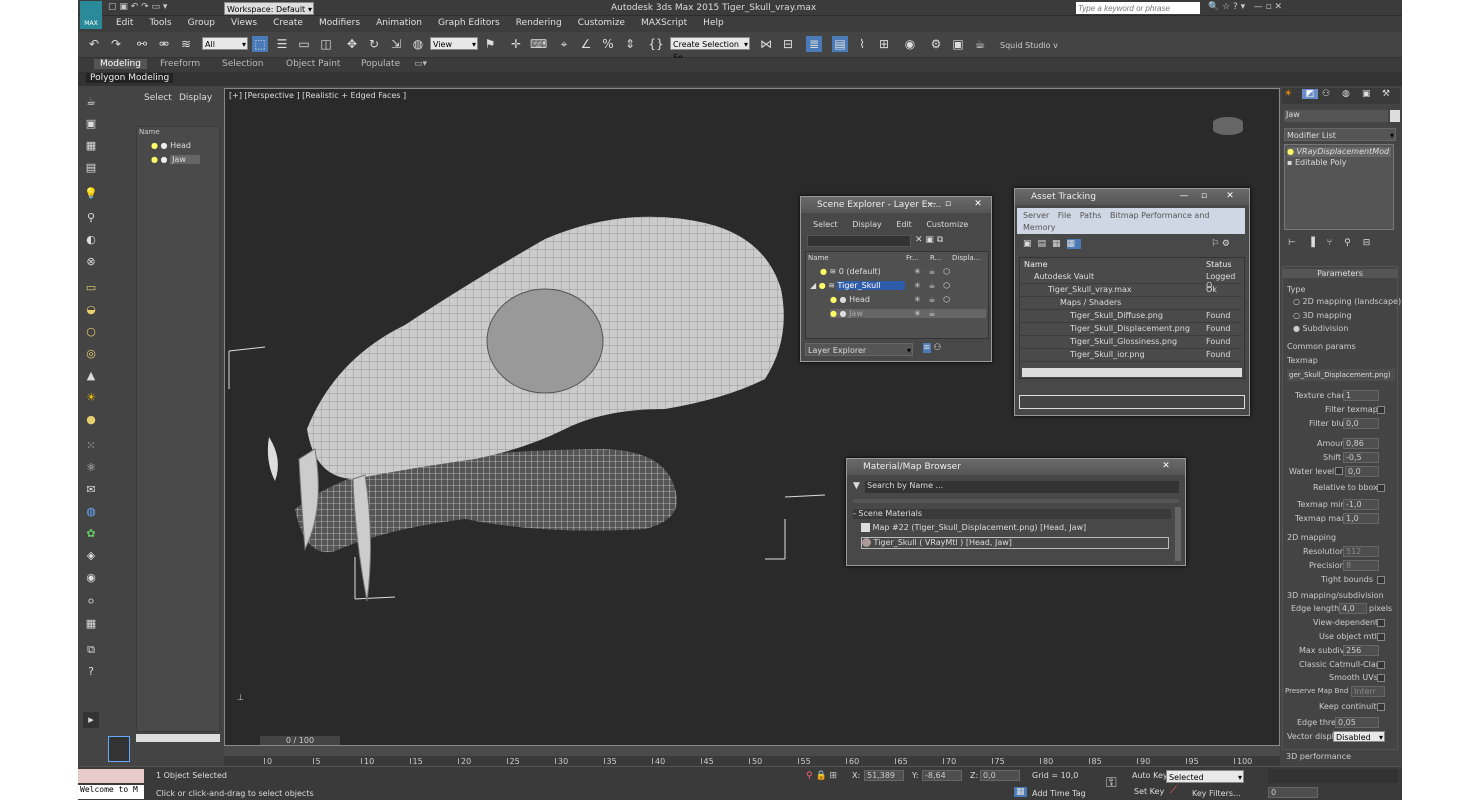 This screenshot has height=800, width=1480. Describe the element at coordinates (1339, 152) in the screenshot. I see `stack-item-vraydisp: ● VRayDisplacementMod` at that location.